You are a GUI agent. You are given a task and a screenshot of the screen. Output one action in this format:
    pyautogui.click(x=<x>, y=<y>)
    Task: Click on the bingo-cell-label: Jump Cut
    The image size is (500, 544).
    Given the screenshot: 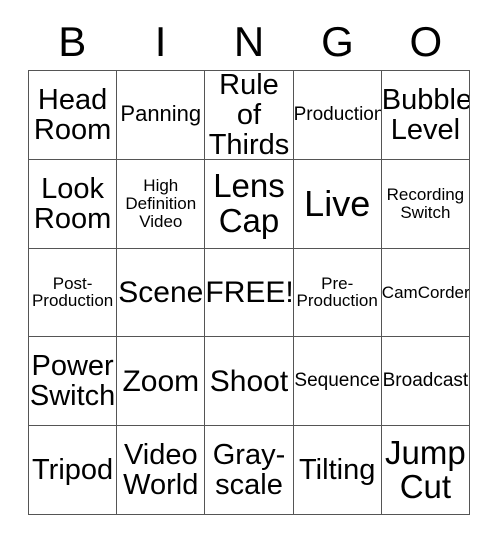 What is the action you would take?
    pyautogui.click(x=425, y=469)
    